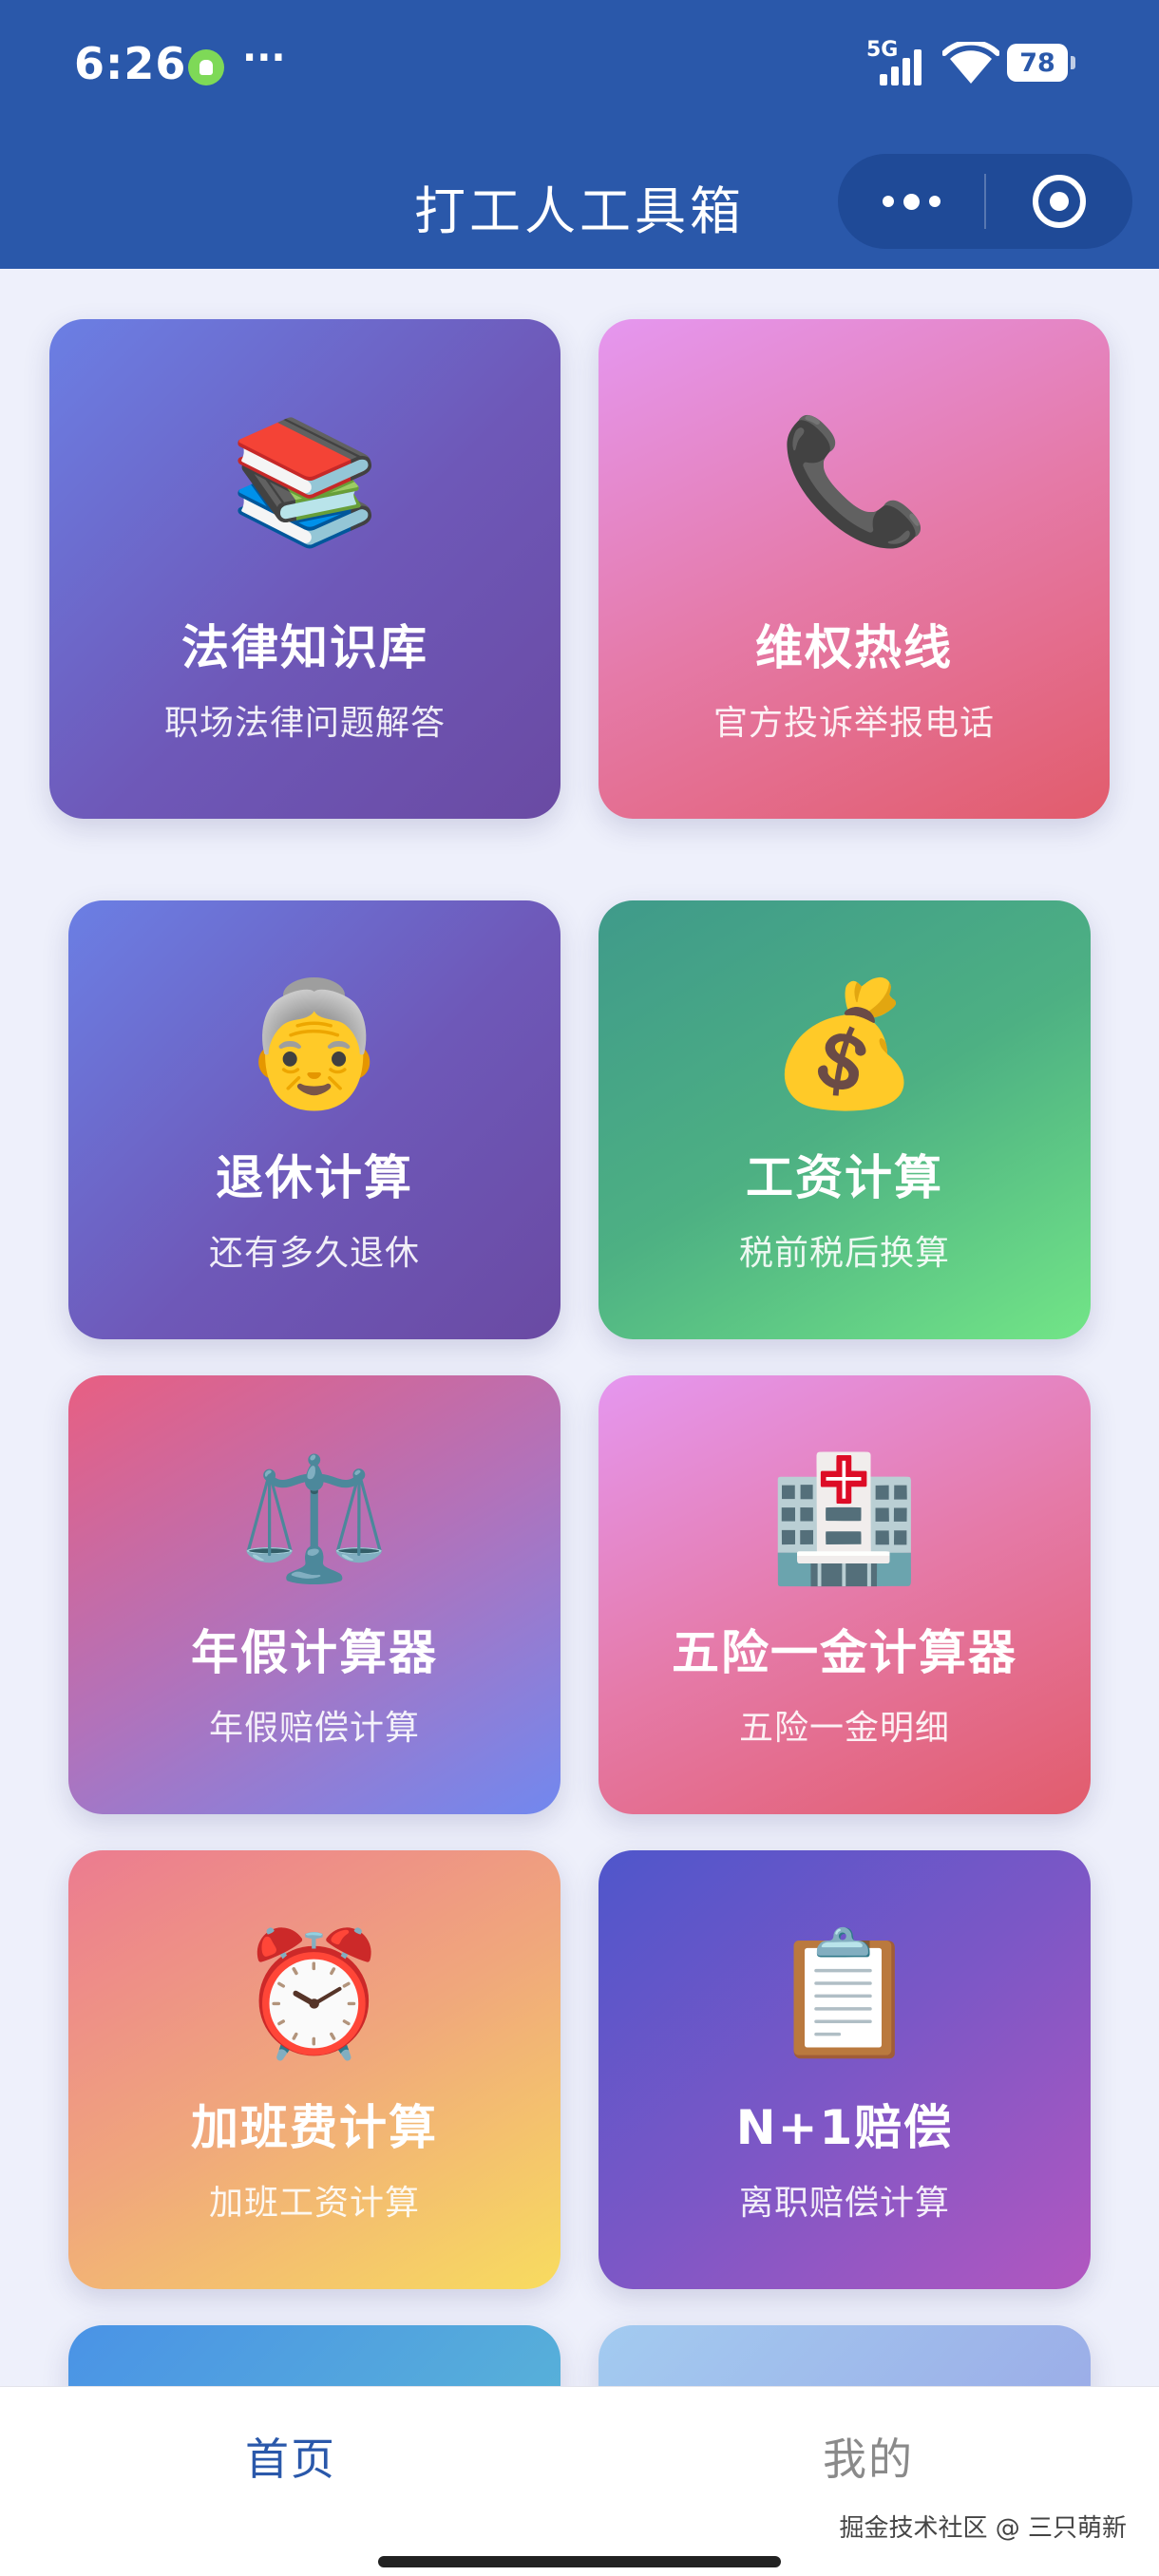  What do you see at coordinates (579, 2561) in the screenshot?
I see `home-indicator` at bounding box center [579, 2561].